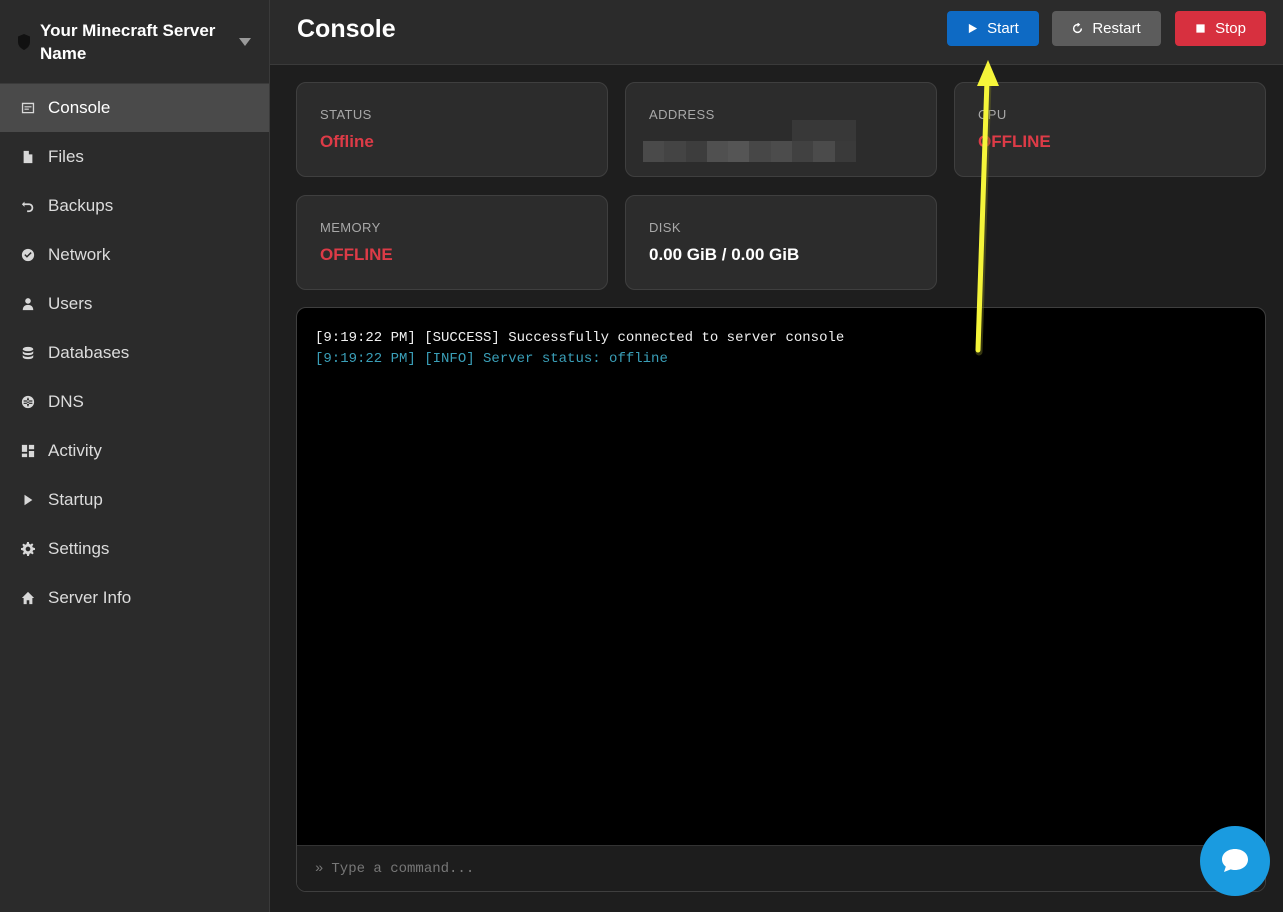  I want to click on cpu-value: OFFLINE, so click(1014, 141).